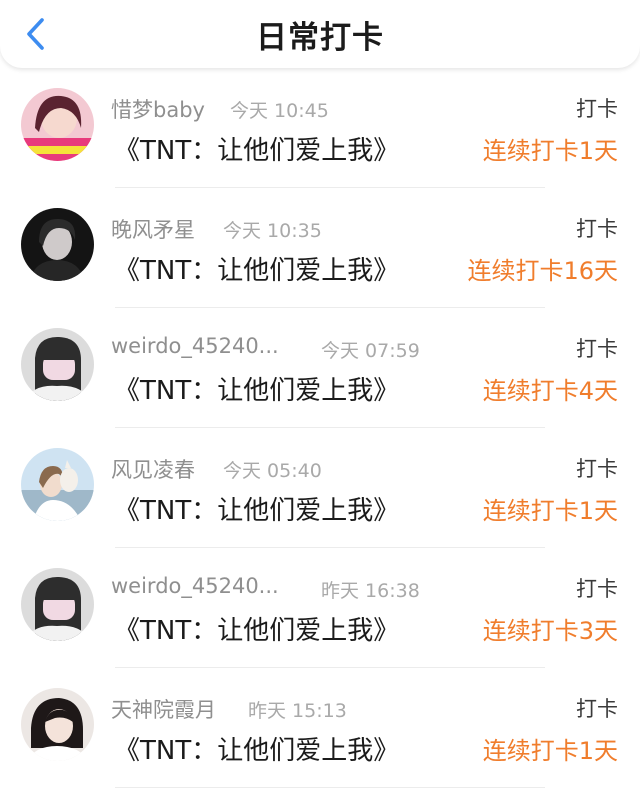 The height and width of the screenshot is (791, 640). Describe the element at coordinates (320, 38) in the screenshot. I see `page-title: 日常打卡` at that location.